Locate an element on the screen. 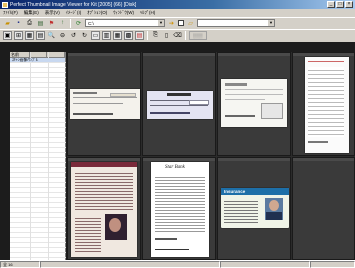 The image size is (355, 268). refresh-icon: ⟳ is located at coordinates (78, 23).